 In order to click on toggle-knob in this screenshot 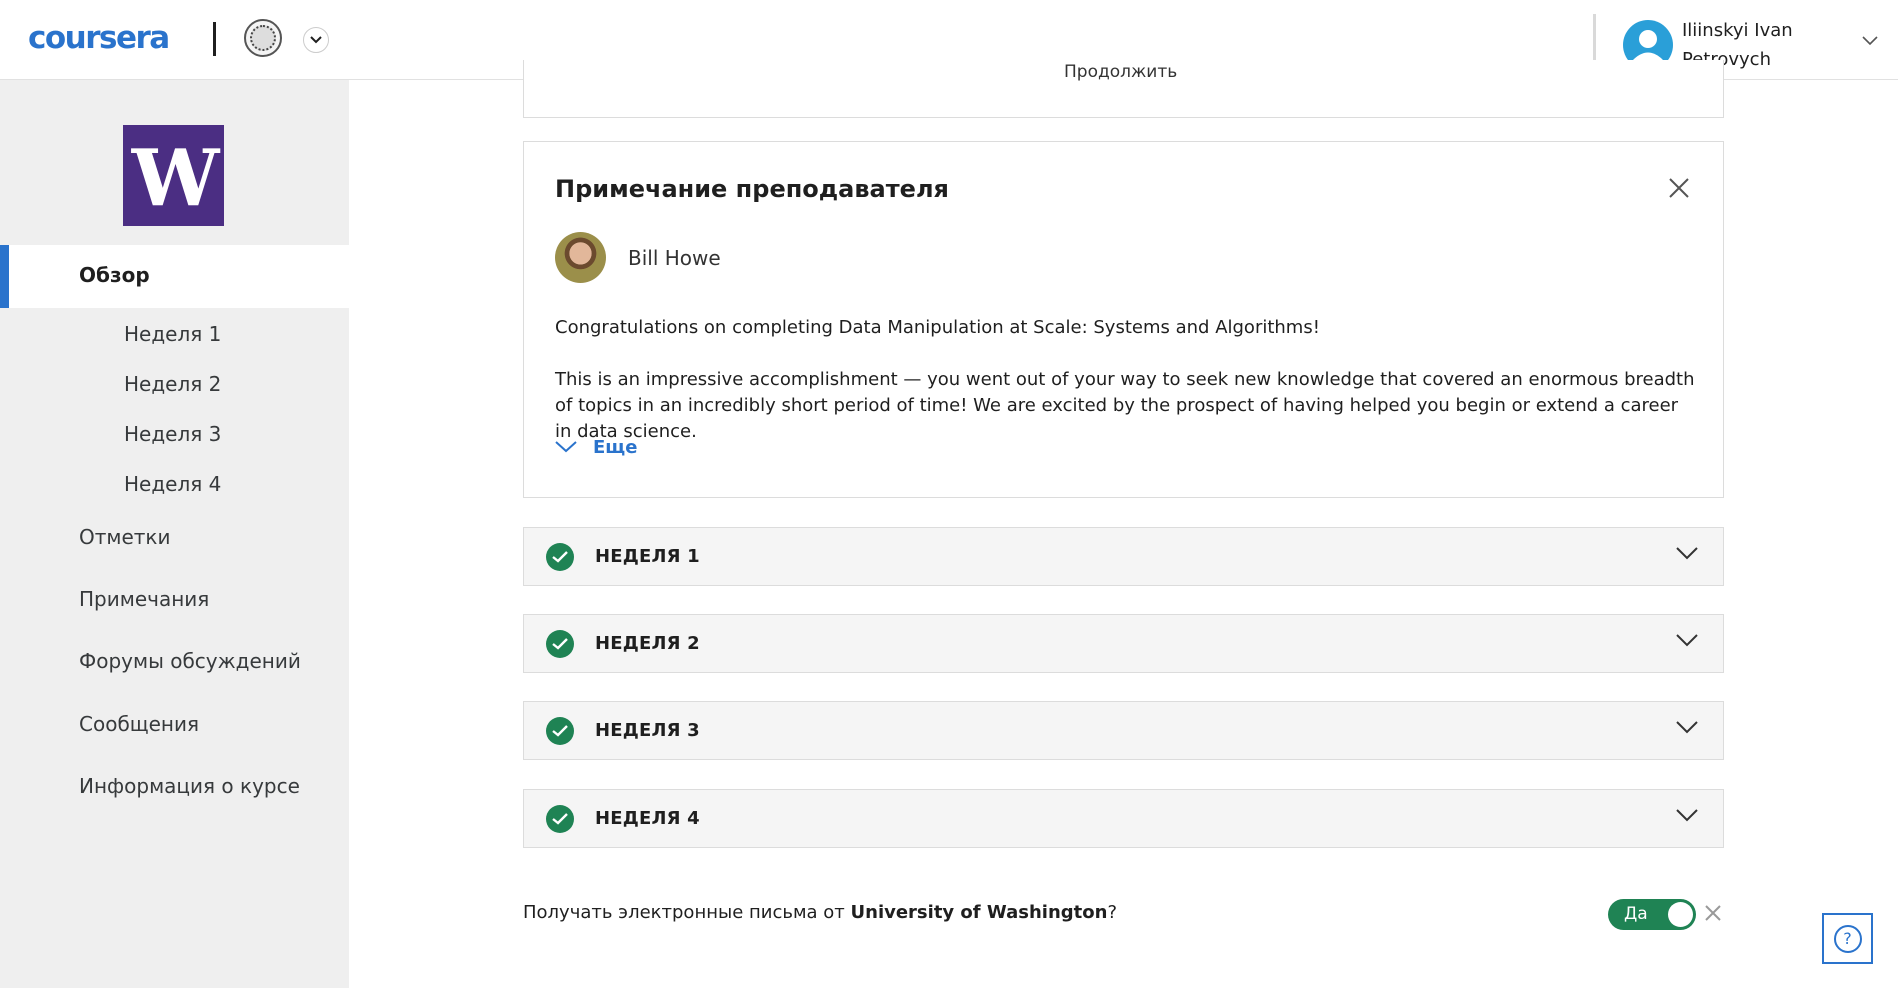, I will do `click(1680, 914)`.